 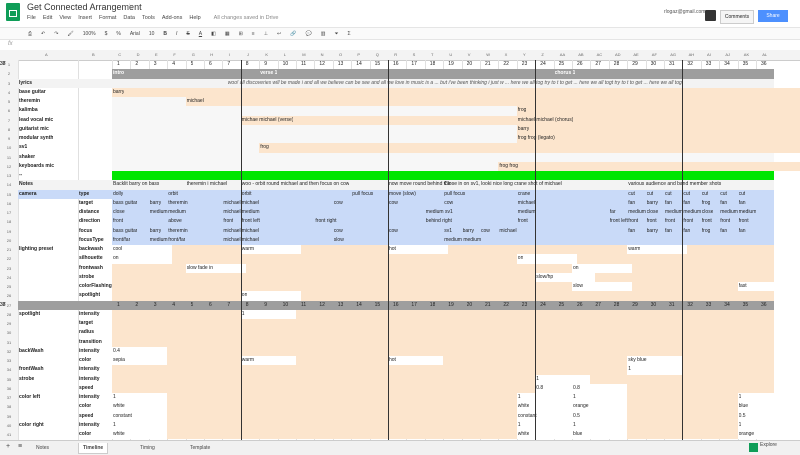 I want to click on dmx-cue: constant, so click(x=122, y=416).